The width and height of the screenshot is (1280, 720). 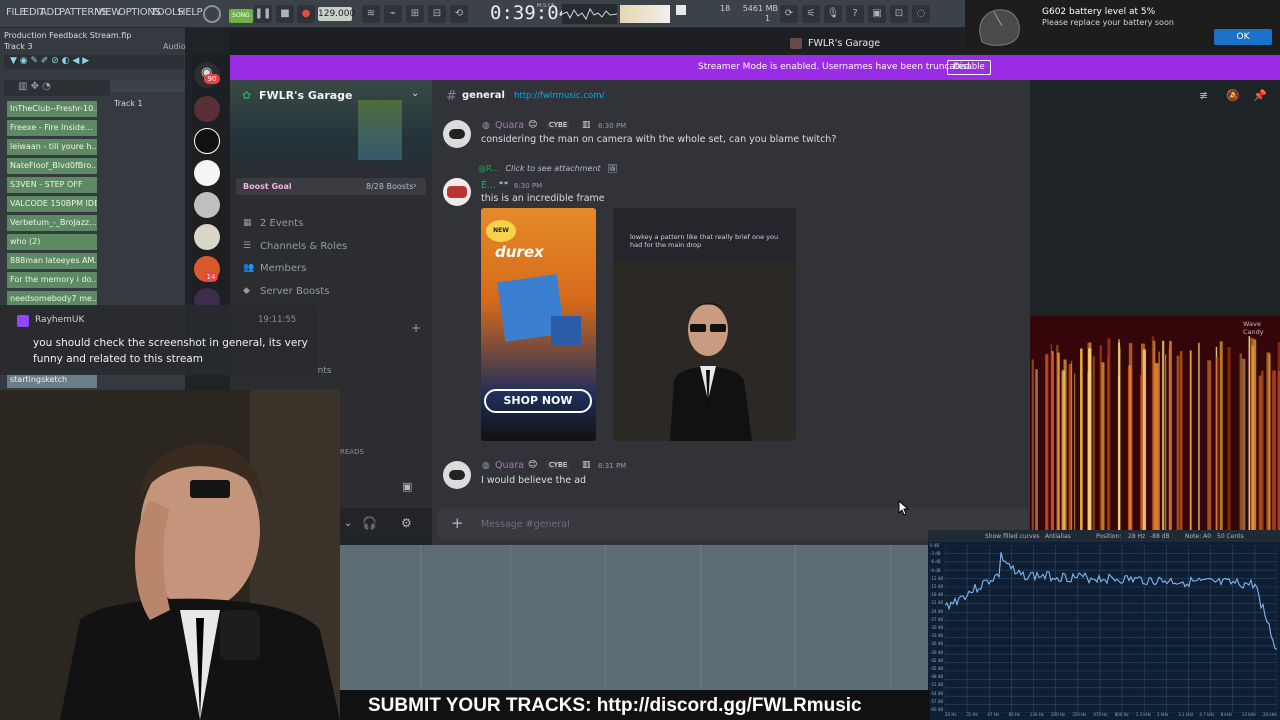 What do you see at coordinates (306, 95) in the screenshot?
I see `server-name: FWLR's Garage` at bounding box center [306, 95].